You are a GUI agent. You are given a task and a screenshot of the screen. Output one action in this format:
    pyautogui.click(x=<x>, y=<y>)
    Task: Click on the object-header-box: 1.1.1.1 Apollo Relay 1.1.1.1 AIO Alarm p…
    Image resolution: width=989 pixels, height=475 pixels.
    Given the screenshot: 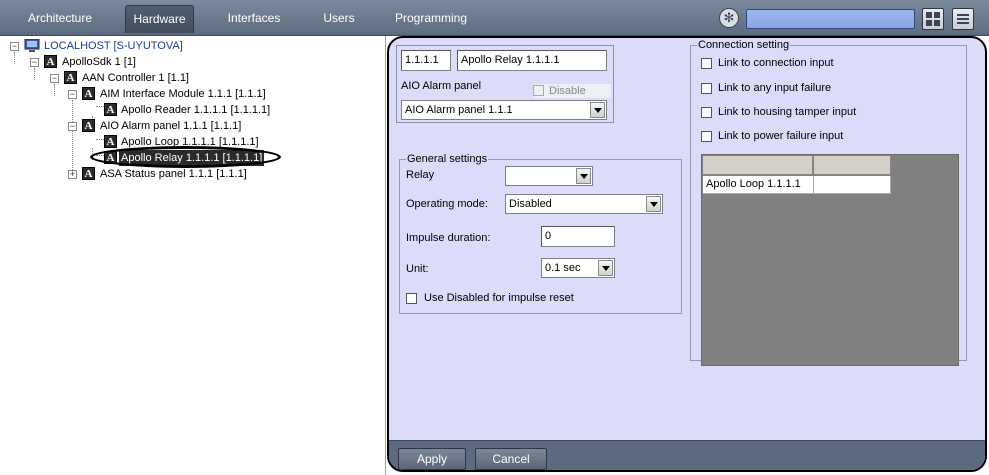 What is the action you would take?
    pyautogui.click(x=505, y=84)
    